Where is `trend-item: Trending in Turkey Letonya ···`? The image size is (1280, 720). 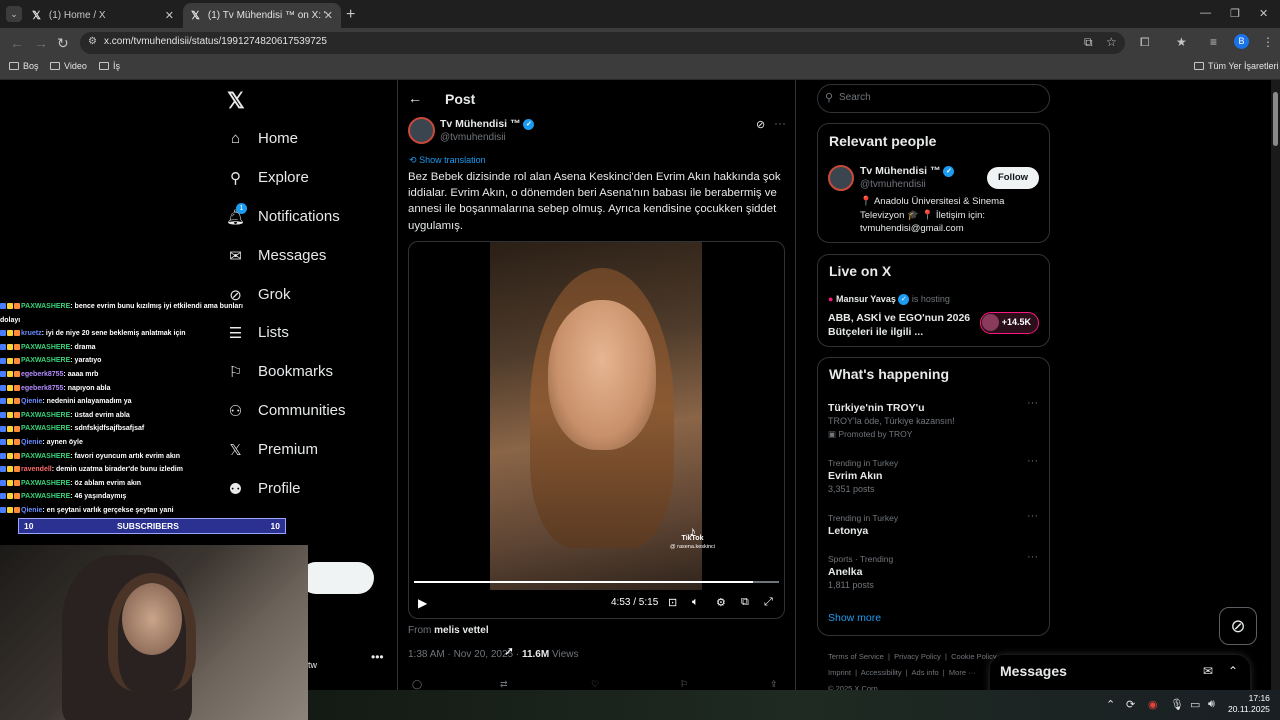
trend-item: Trending in Turkey Letonya ··· is located at coordinates (933, 523).